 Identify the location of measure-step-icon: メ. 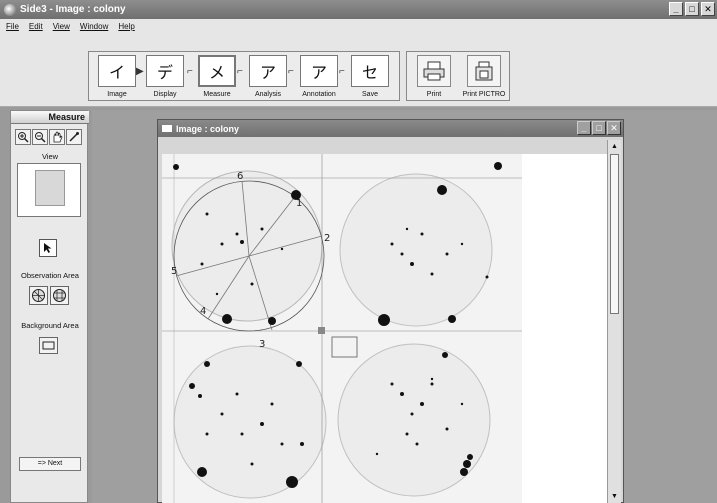
(217, 71).